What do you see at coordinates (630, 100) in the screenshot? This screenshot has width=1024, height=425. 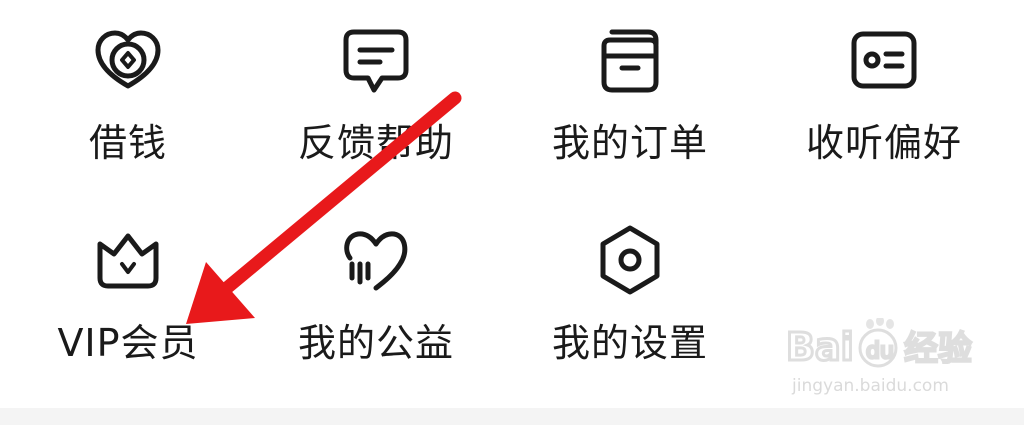 I see `menu-item-my-orders: 我的订单` at bounding box center [630, 100].